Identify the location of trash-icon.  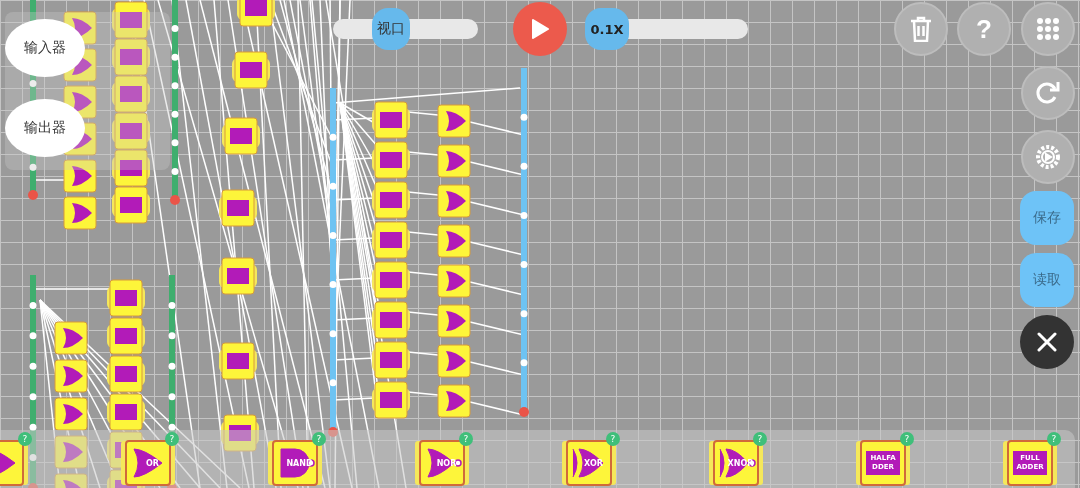
(921, 29).